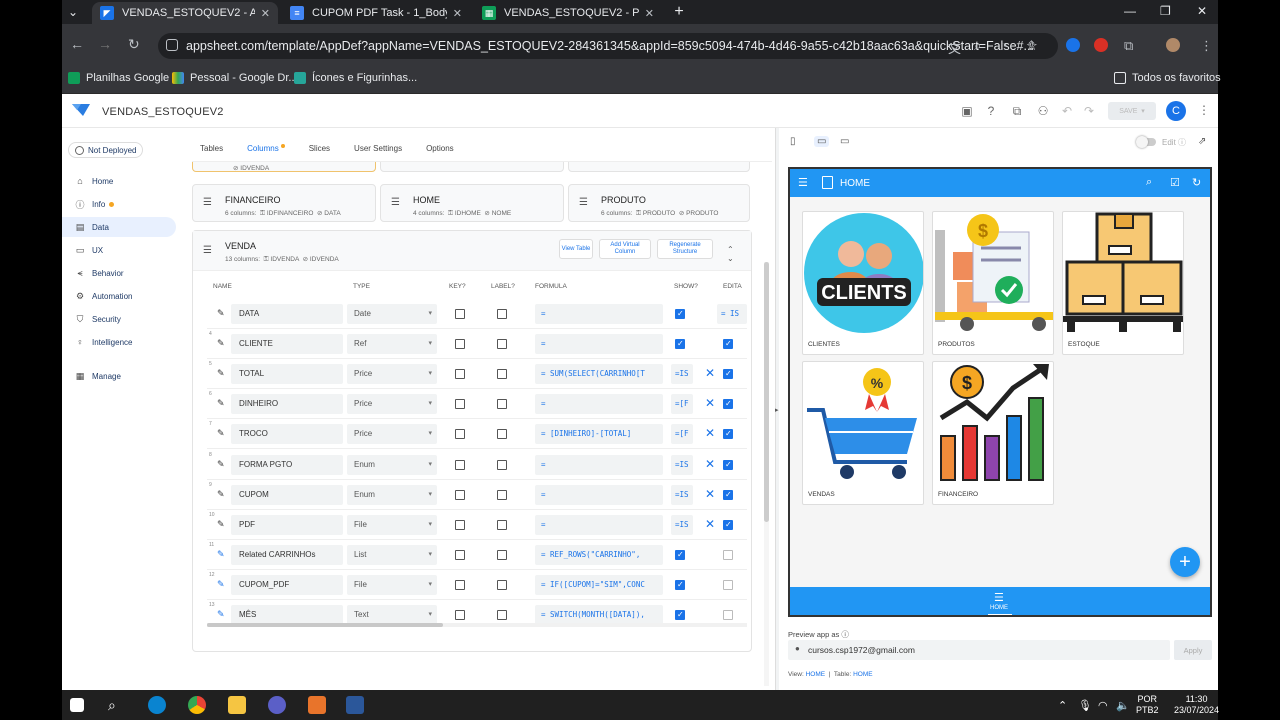 This screenshot has width=1280, height=720. What do you see at coordinates (355, 705) in the screenshot?
I see `word-icon` at bounding box center [355, 705].